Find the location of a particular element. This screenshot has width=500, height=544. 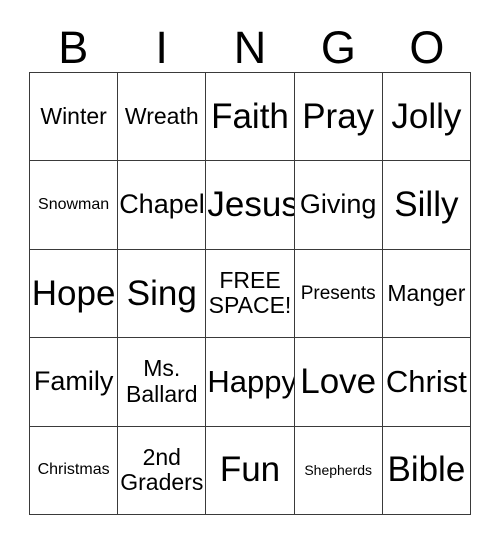

bingo-cell-r4-c4: Love is located at coordinates (338, 382).